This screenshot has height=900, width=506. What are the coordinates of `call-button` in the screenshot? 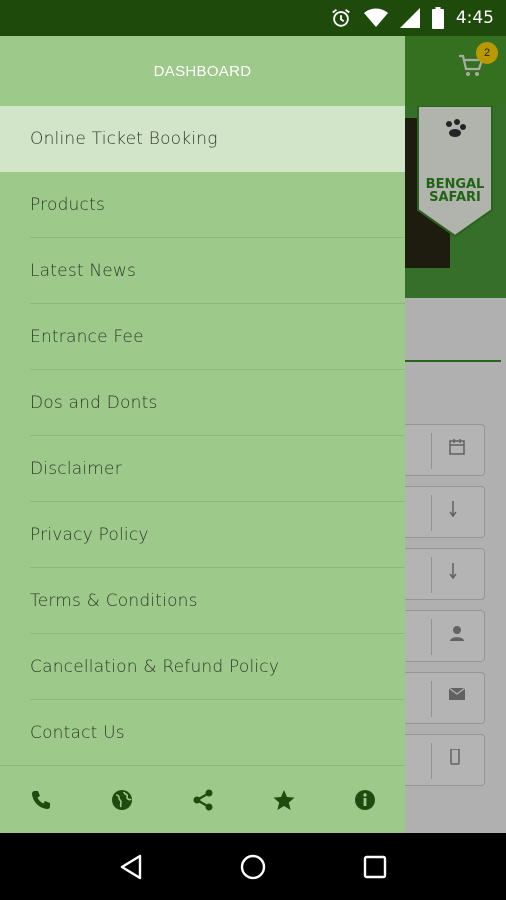 It's located at (40, 799).